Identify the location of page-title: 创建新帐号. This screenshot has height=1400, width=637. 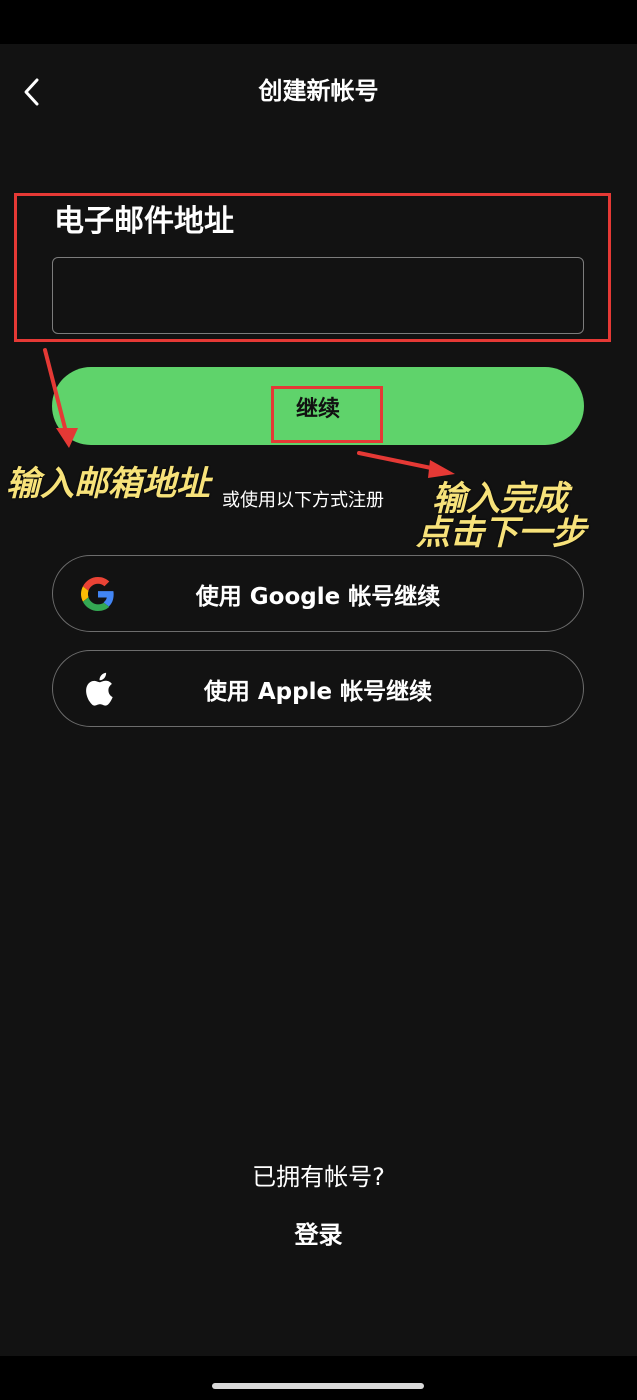
(318, 91).